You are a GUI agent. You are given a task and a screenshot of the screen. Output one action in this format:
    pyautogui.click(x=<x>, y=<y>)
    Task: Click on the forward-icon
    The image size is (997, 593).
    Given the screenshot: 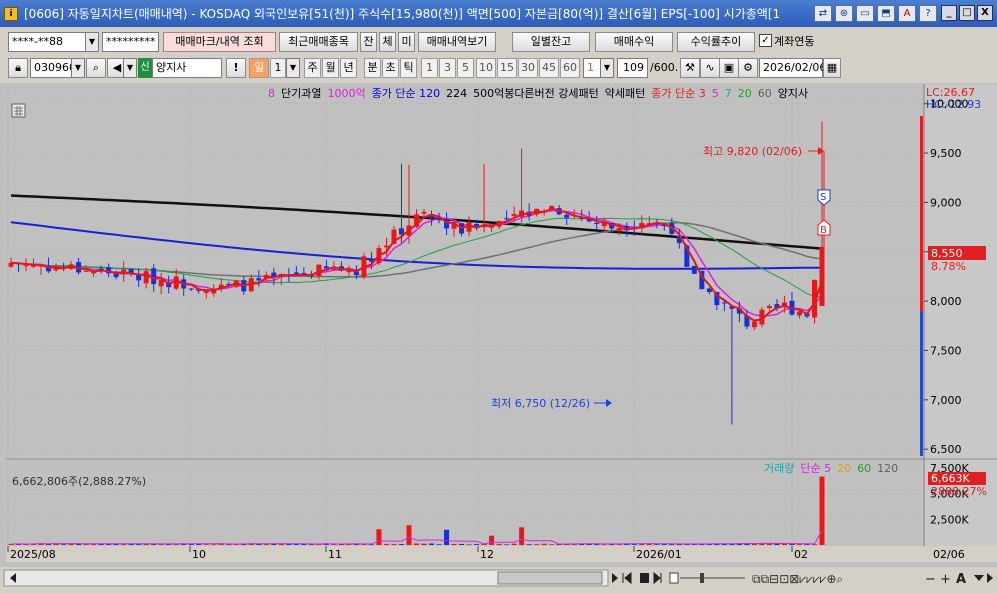 What is the action you would take?
    pyautogui.click(x=657, y=578)
    